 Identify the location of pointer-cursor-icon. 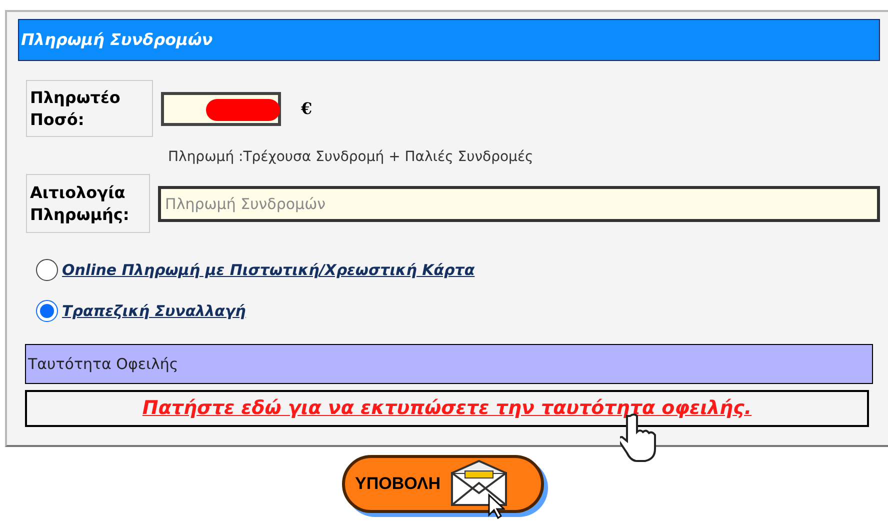
(496, 506).